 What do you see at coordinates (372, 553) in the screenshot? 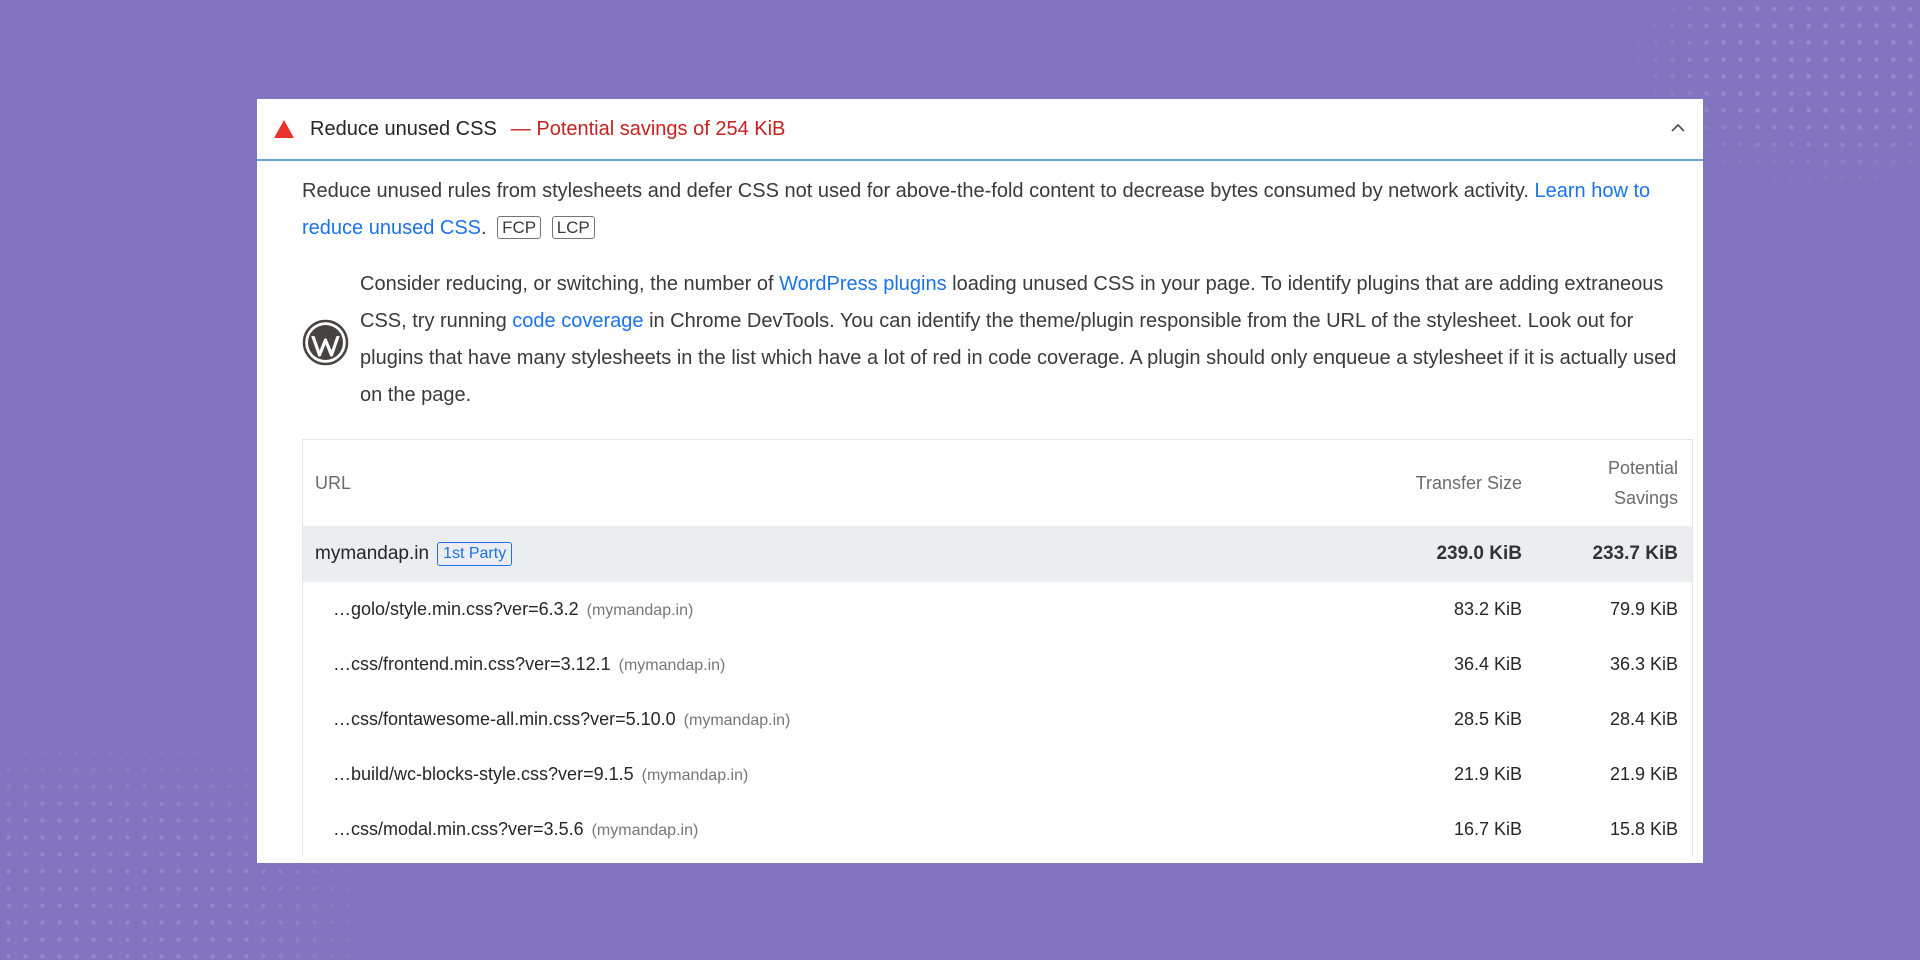
I see `entity-name: mymandap.in` at bounding box center [372, 553].